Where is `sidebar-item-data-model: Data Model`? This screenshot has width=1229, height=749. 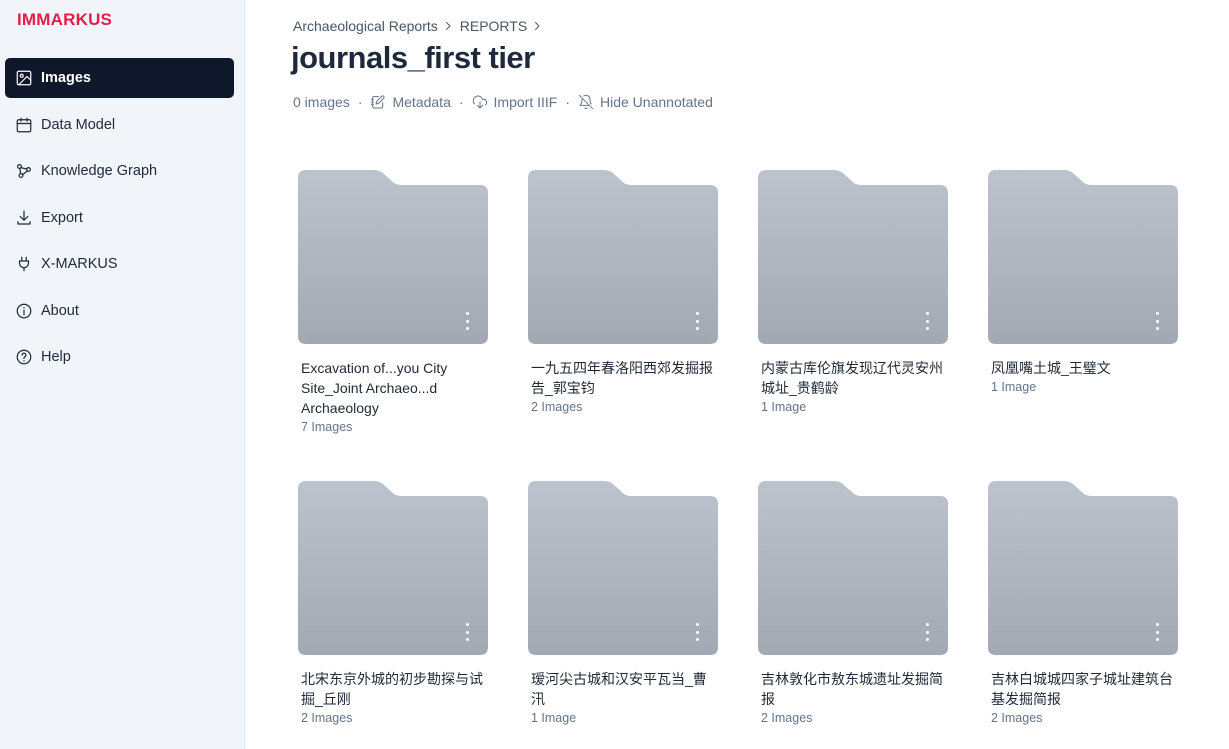 sidebar-item-data-model: Data Model is located at coordinates (119, 125).